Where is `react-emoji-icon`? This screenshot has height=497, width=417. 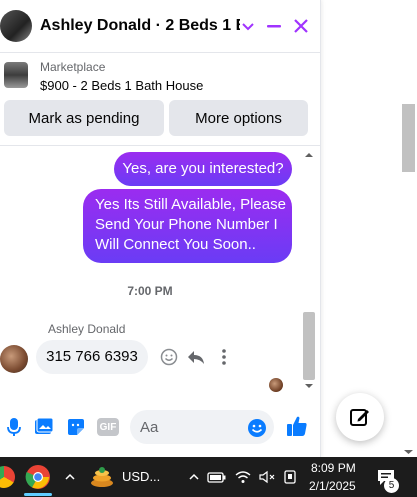 react-emoji-icon is located at coordinates (169, 357).